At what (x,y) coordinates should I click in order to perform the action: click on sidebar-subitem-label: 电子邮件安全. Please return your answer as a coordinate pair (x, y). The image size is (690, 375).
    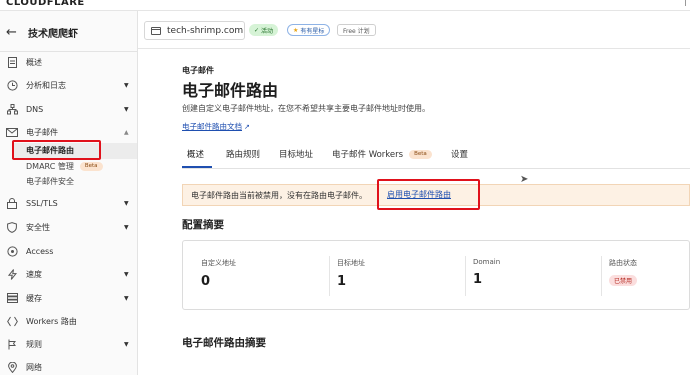
    Looking at the image, I should click on (50, 181).